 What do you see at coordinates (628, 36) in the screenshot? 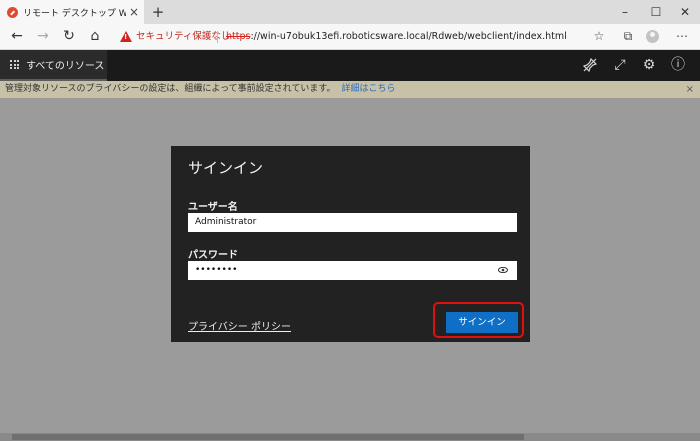
I see `collections-icon: ⧉` at bounding box center [628, 36].